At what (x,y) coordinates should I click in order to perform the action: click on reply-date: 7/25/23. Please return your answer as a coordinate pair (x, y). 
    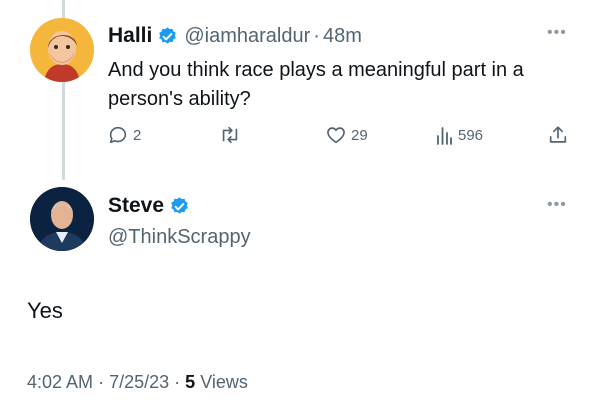
    Looking at the image, I should click on (139, 382).